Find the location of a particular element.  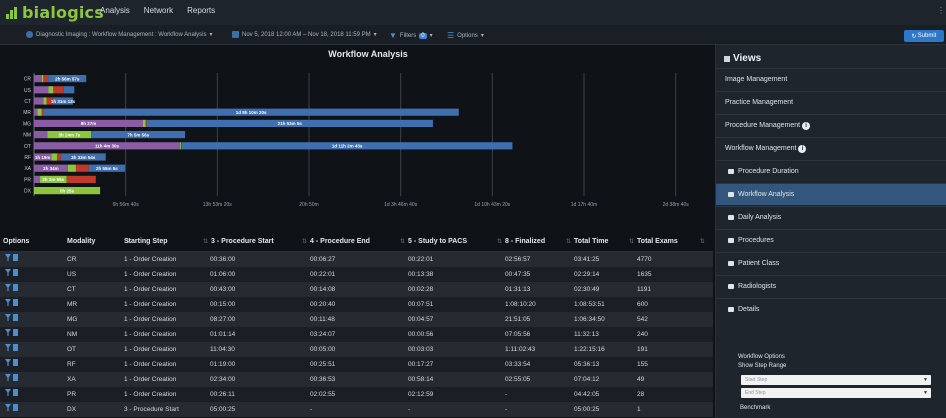

table-cell: 03:41:25 is located at coordinates (587, 259).